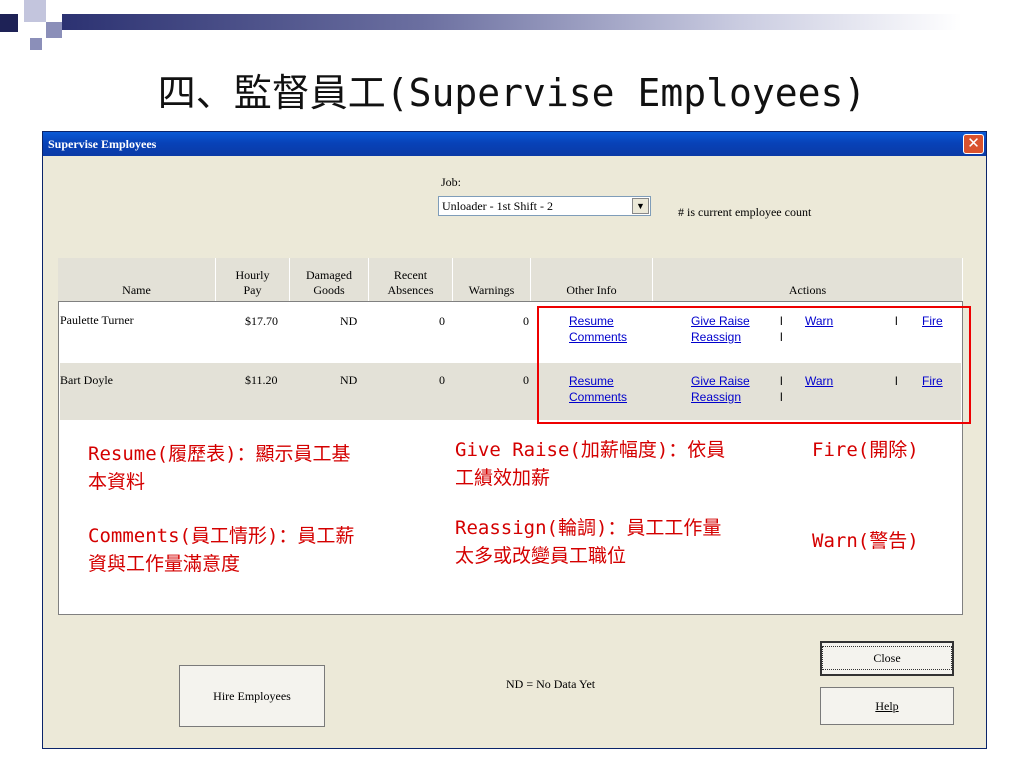 This screenshot has width=1024, height=768. What do you see at coordinates (86, 380) in the screenshot?
I see `employee-name: Bart Doyle` at bounding box center [86, 380].